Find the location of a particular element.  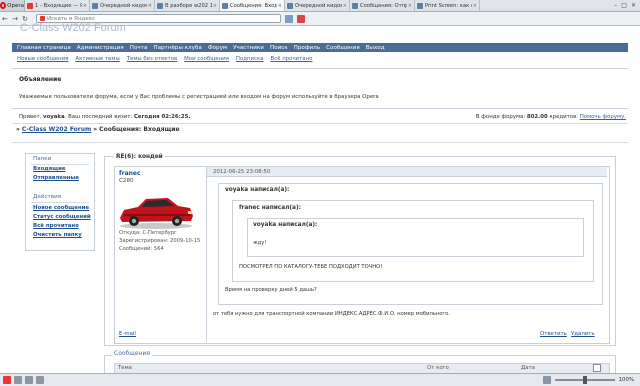

zoom-controls: 100% is located at coordinates (590, 380).